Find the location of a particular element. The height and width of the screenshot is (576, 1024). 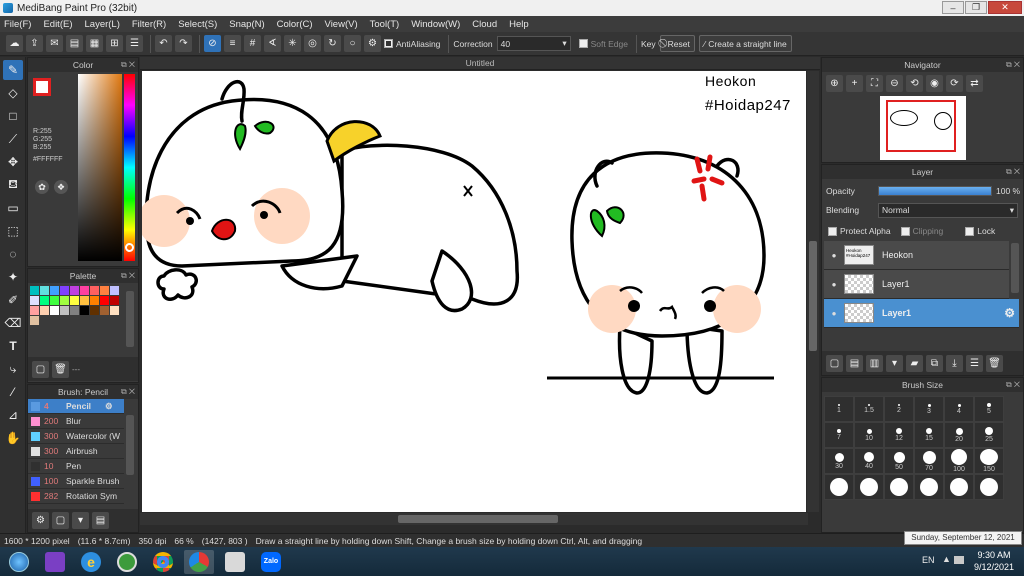

correction-select: 40 ▾ is located at coordinates (533, 43).